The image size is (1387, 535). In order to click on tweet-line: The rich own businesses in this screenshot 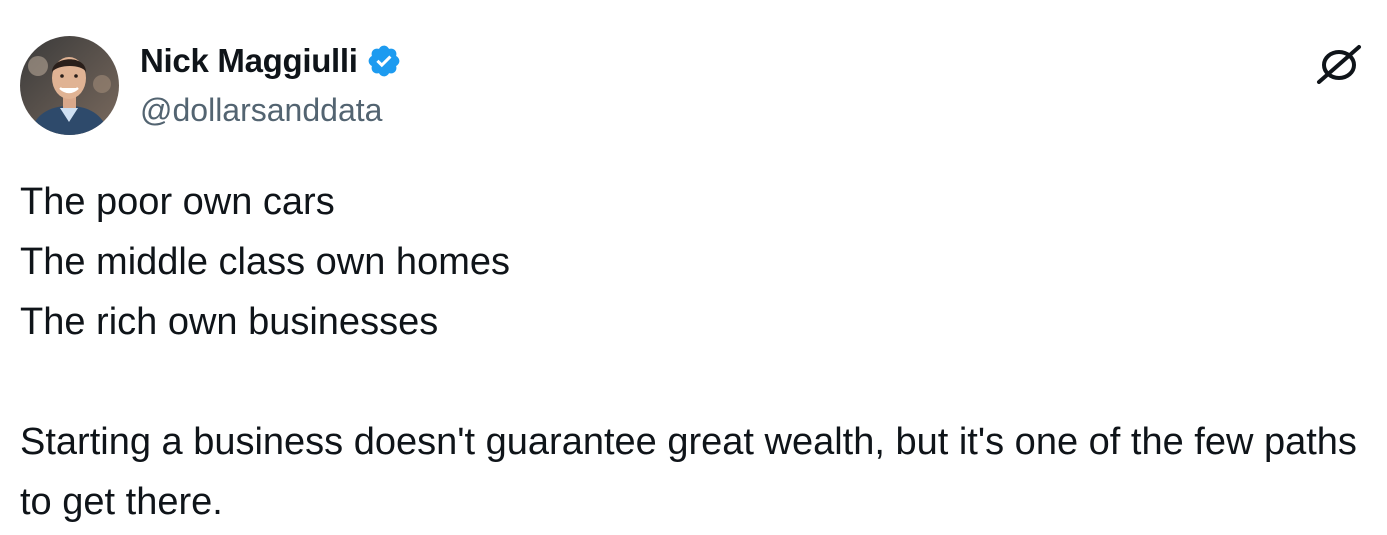, I will do `click(229, 322)`.